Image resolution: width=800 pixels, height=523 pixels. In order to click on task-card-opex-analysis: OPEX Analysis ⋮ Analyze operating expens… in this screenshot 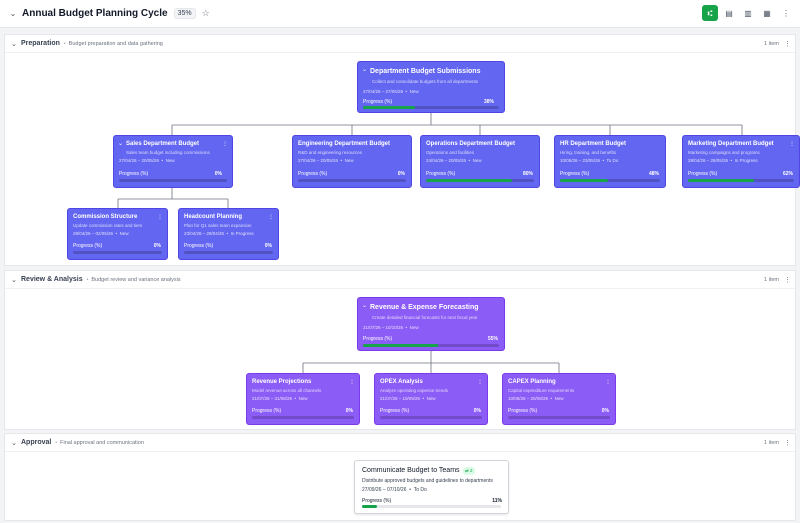, I will do `click(431, 399)`.